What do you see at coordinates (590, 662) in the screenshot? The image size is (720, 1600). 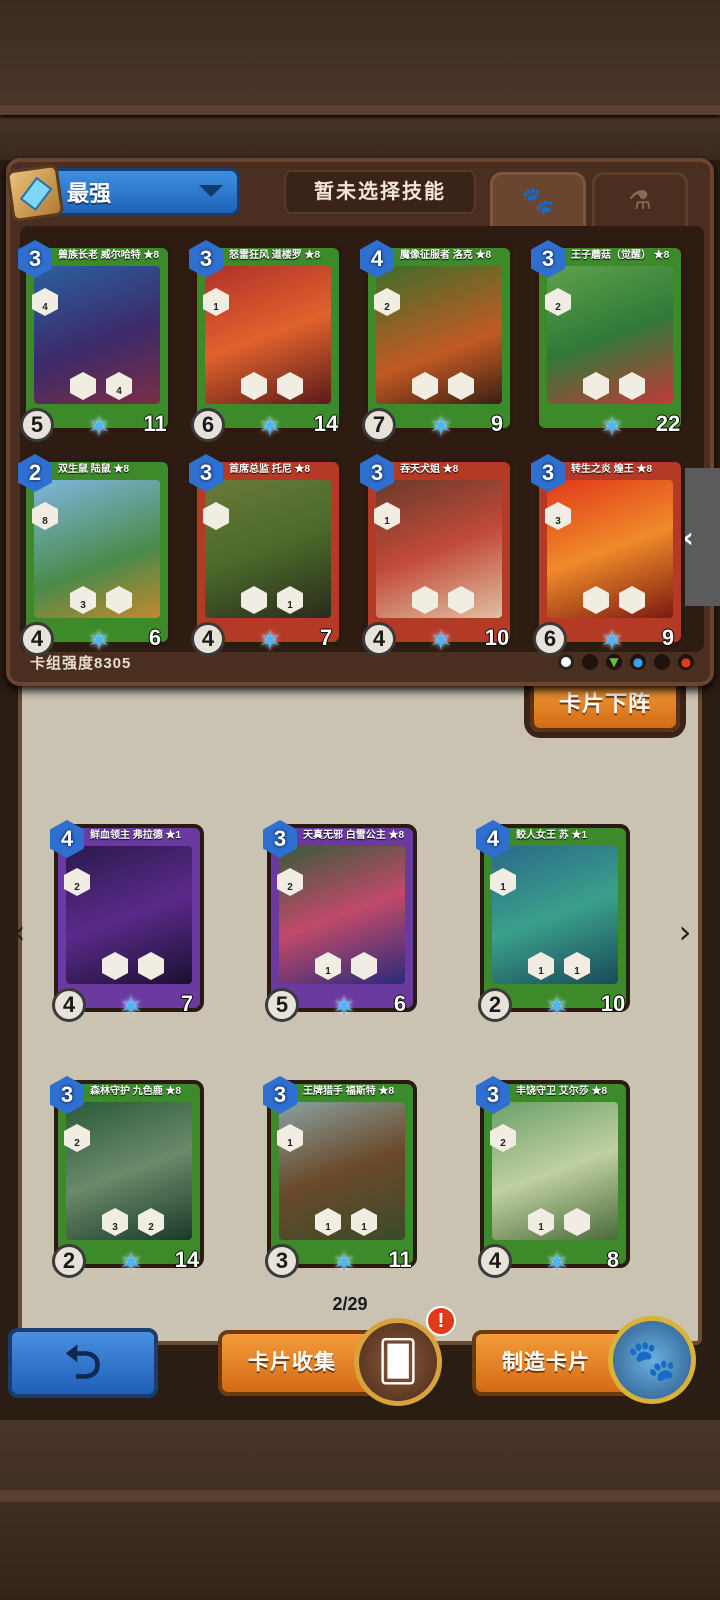 I see `filter-dark-icon` at bounding box center [590, 662].